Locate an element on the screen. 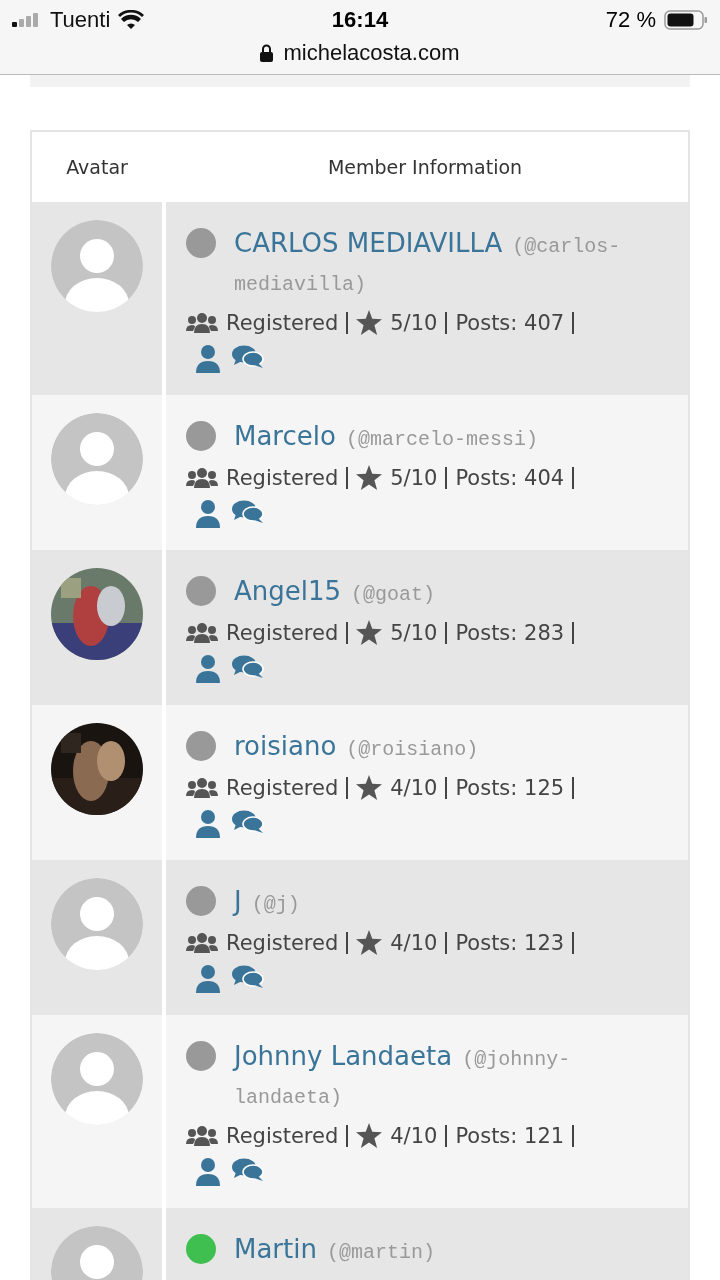  post-count: Posts: 123 is located at coordinates (510, 942).